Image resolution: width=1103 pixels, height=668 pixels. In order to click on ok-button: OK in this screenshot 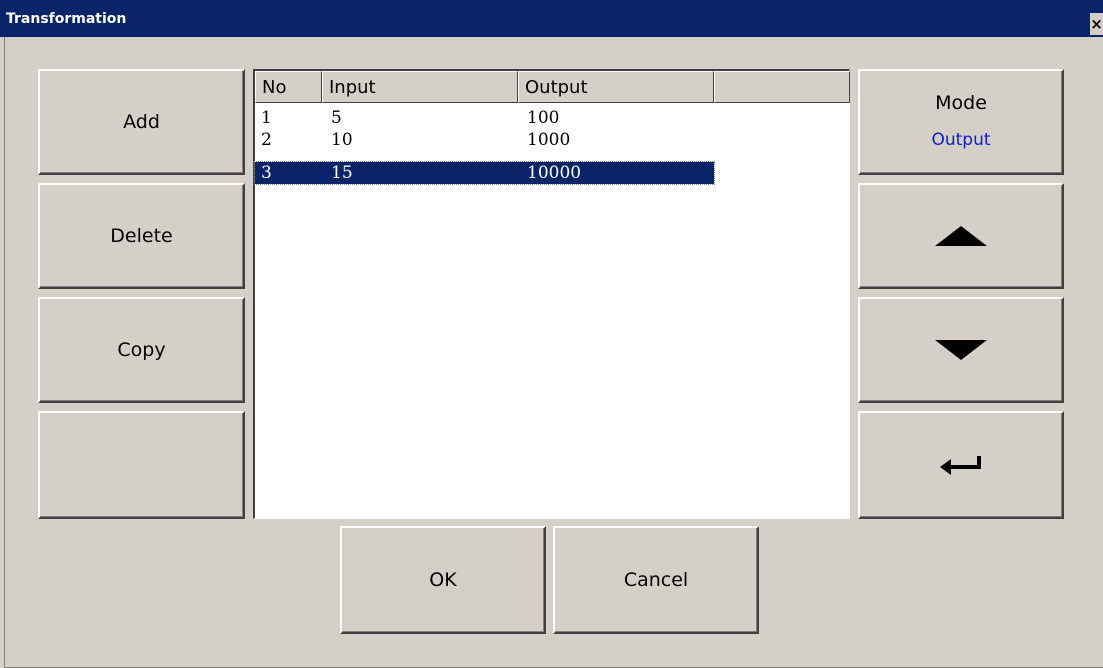, I will do `click(443, 580)`.